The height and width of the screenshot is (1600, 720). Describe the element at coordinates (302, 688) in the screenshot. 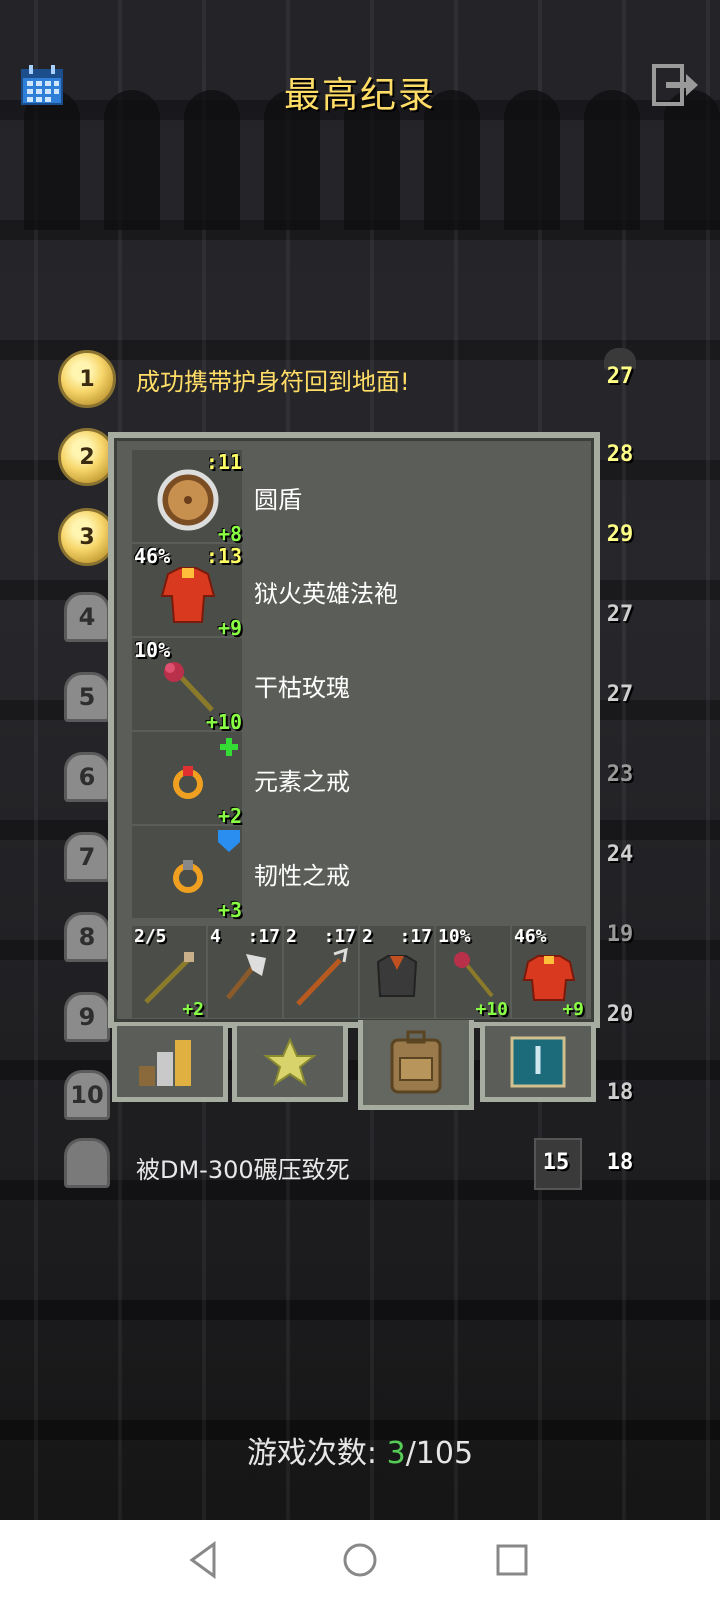

I see `item-name: 干枯玫瑰` at that location.